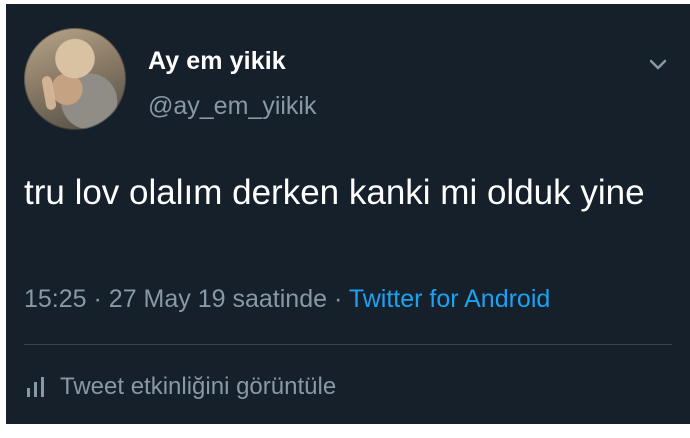 This screenshot has height=438, width=690. Describe the element at coordinates (658, 64) in the screenshot. I see `chevron-down-icon` at that location.